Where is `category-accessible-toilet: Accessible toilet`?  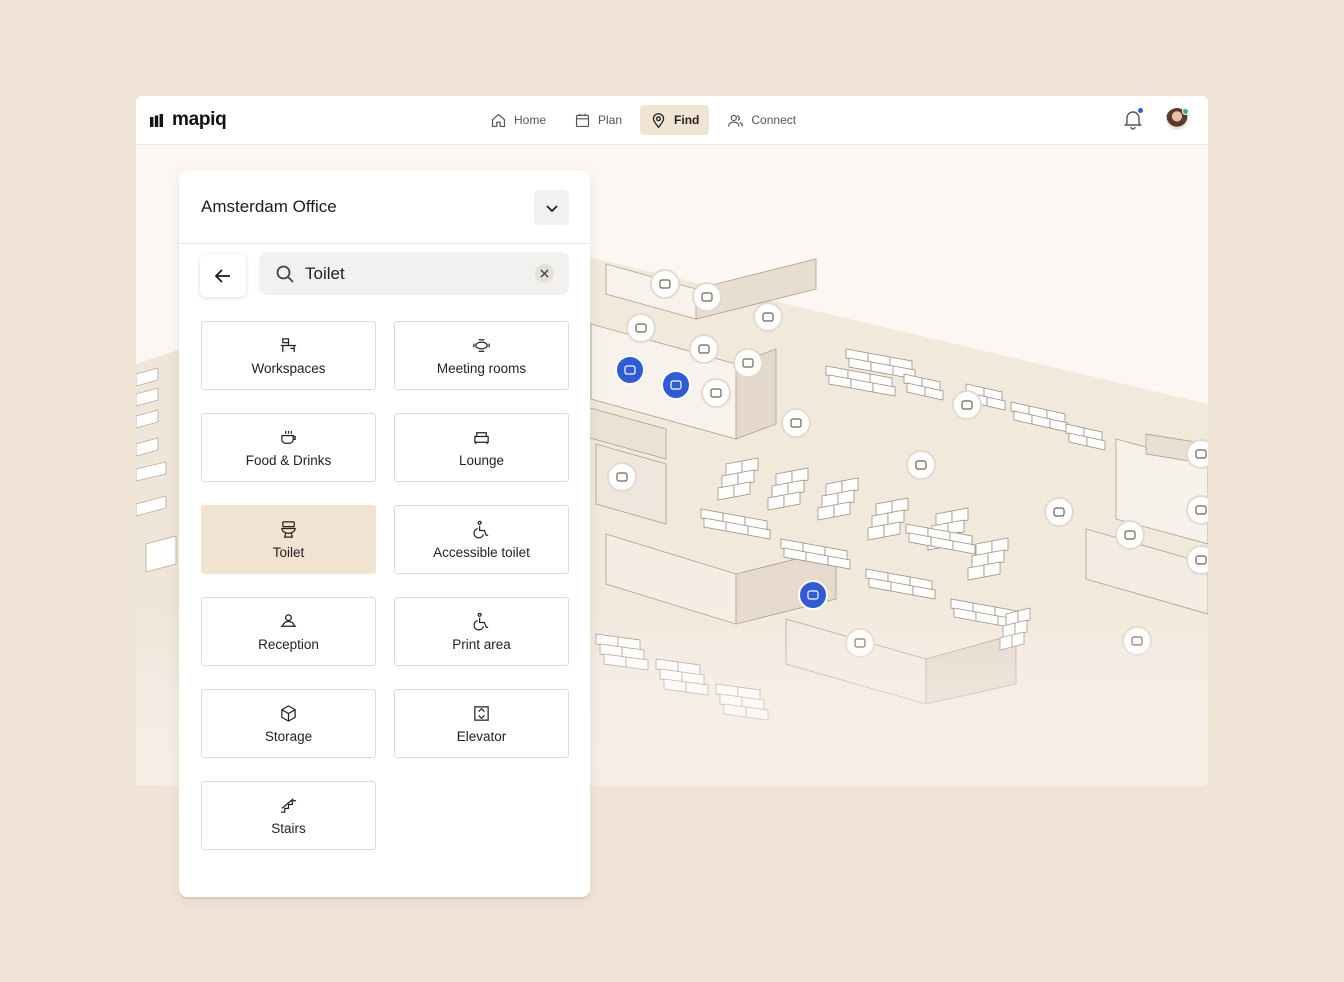 category-accessible-toilet: Accessible toilet is located at coordinates (481, 539).